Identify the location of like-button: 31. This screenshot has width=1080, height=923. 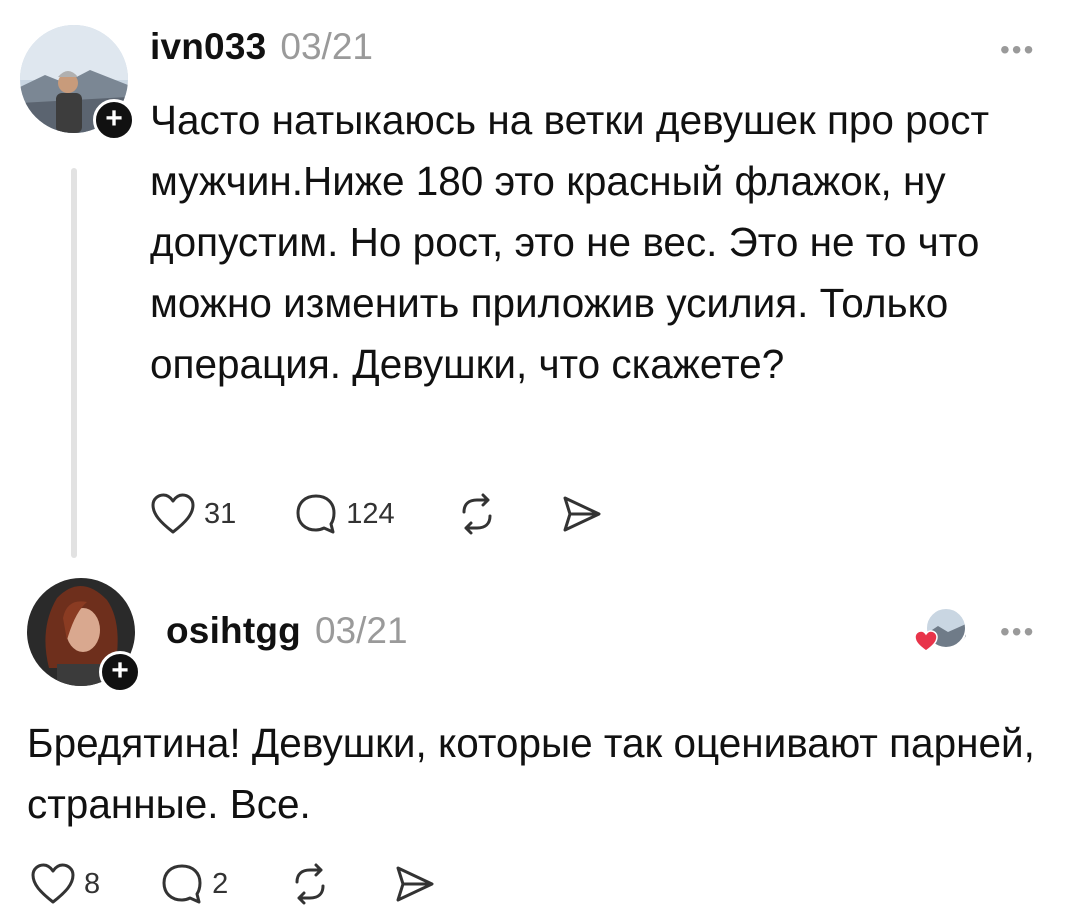
(193, 514).